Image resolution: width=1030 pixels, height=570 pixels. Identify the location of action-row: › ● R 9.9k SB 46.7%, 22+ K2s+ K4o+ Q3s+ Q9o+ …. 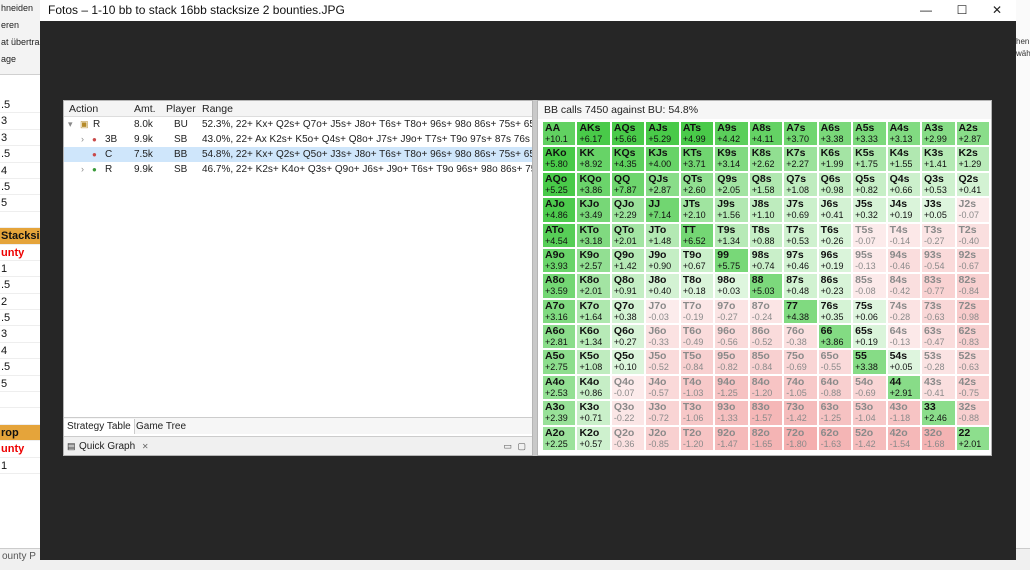
(298, 169).